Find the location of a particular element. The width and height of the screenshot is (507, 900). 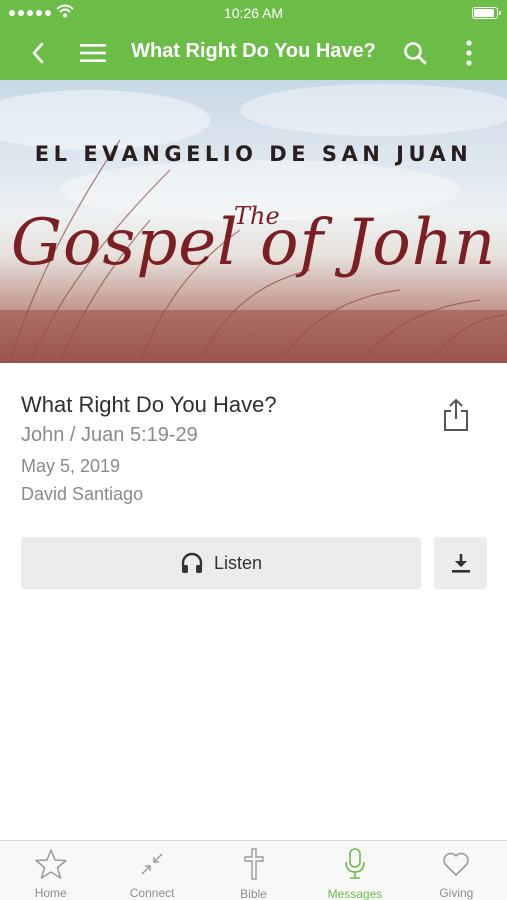

tab-messages-label: Messages is located at coordinates (355, 893).